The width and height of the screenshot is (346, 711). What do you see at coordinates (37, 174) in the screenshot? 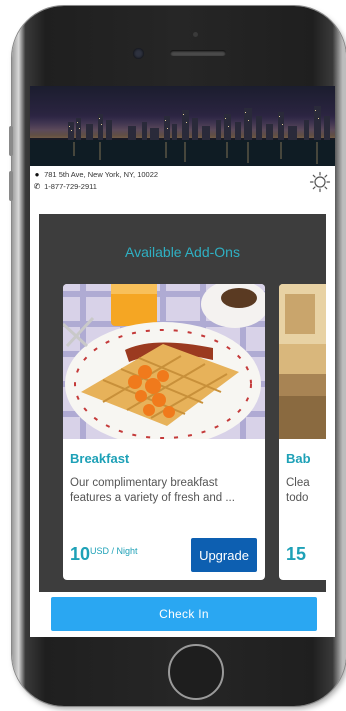
I see `map-pin-icon: ●` at bounding box center [37, 174].